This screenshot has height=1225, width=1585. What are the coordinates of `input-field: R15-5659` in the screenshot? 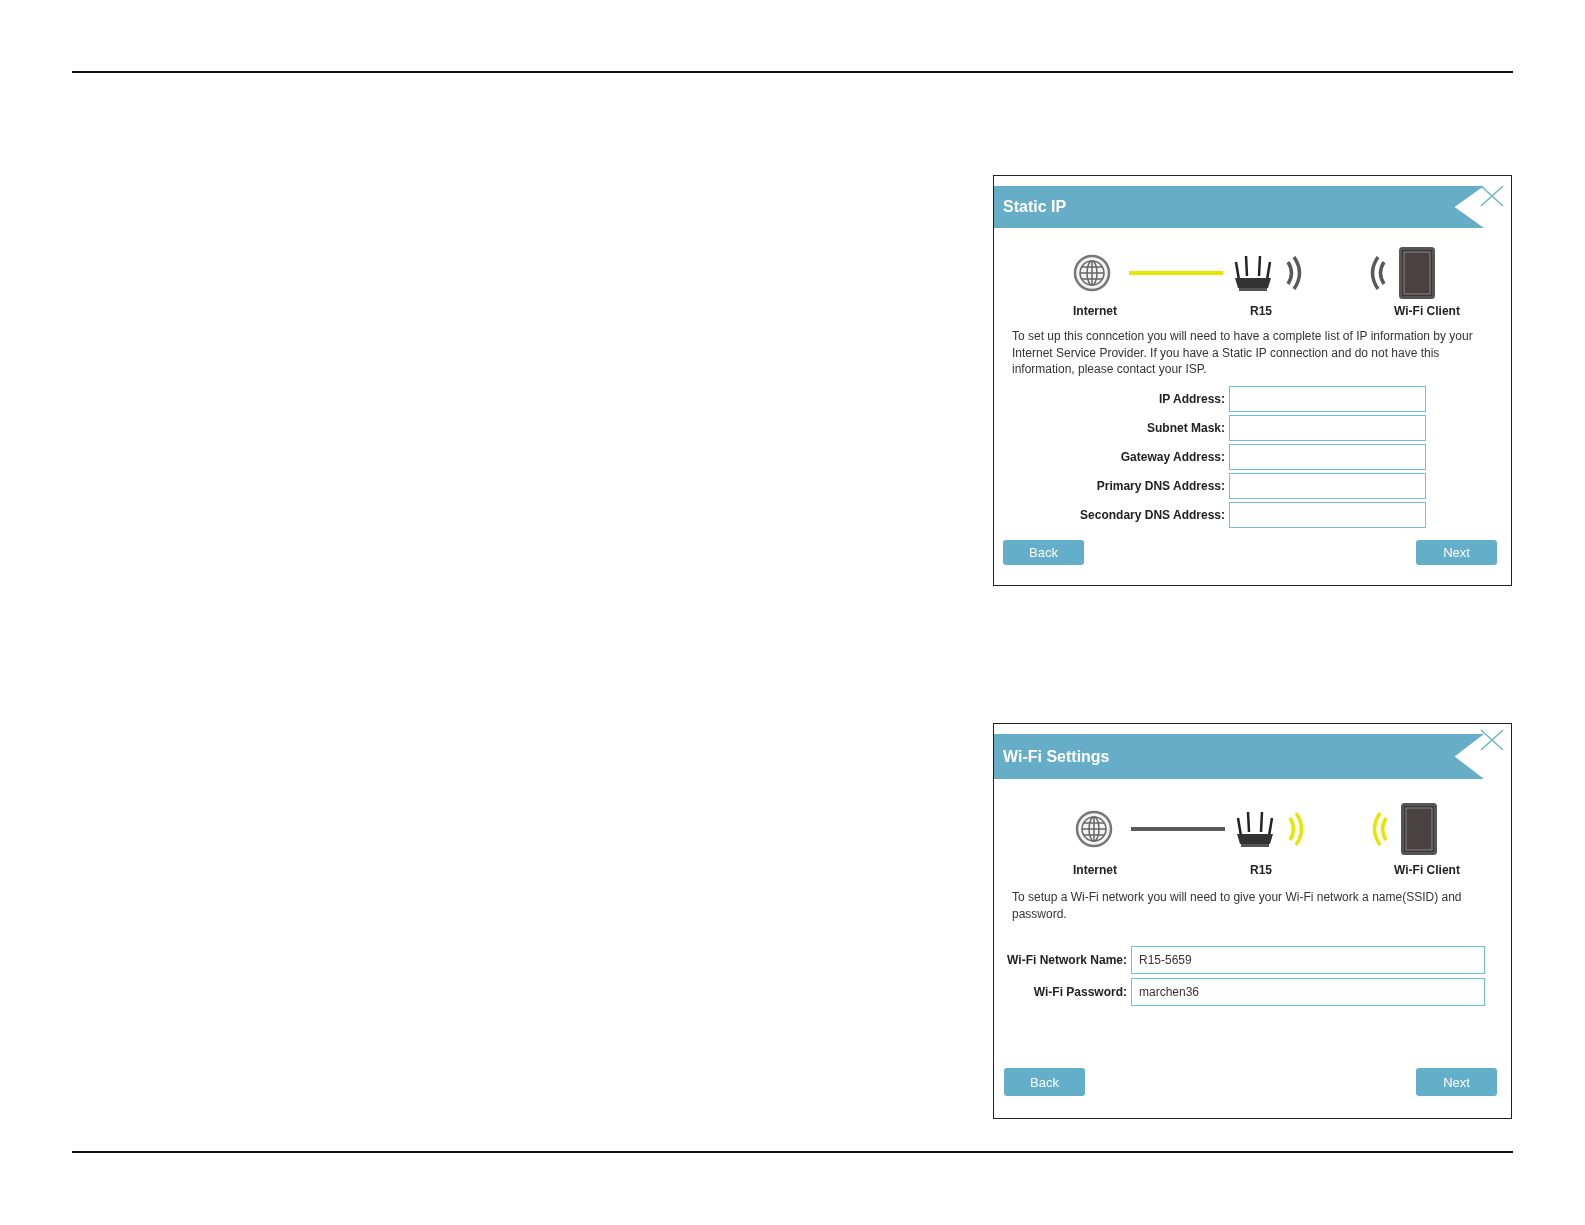 It's located at (1308, 960).